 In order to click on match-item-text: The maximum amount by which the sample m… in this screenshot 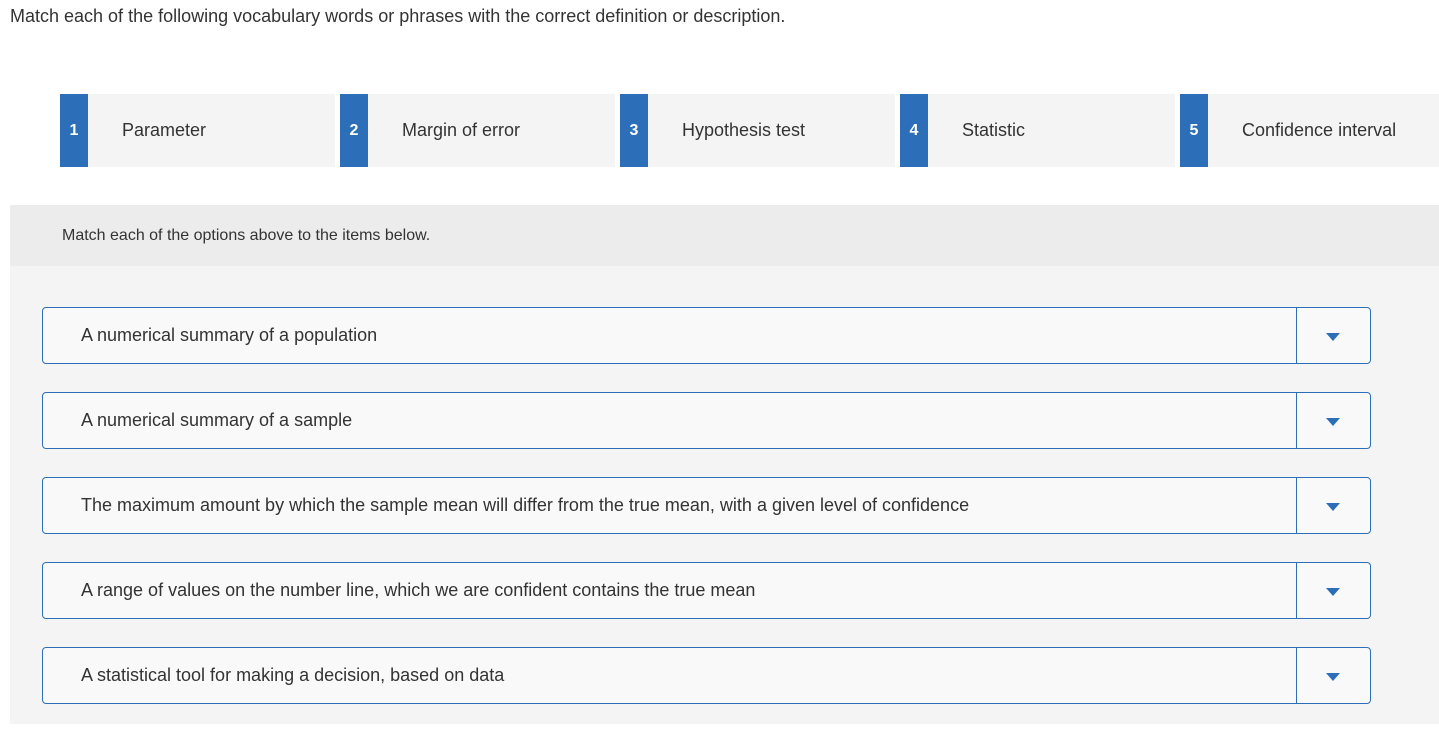, I will do `click(525, 505)`.